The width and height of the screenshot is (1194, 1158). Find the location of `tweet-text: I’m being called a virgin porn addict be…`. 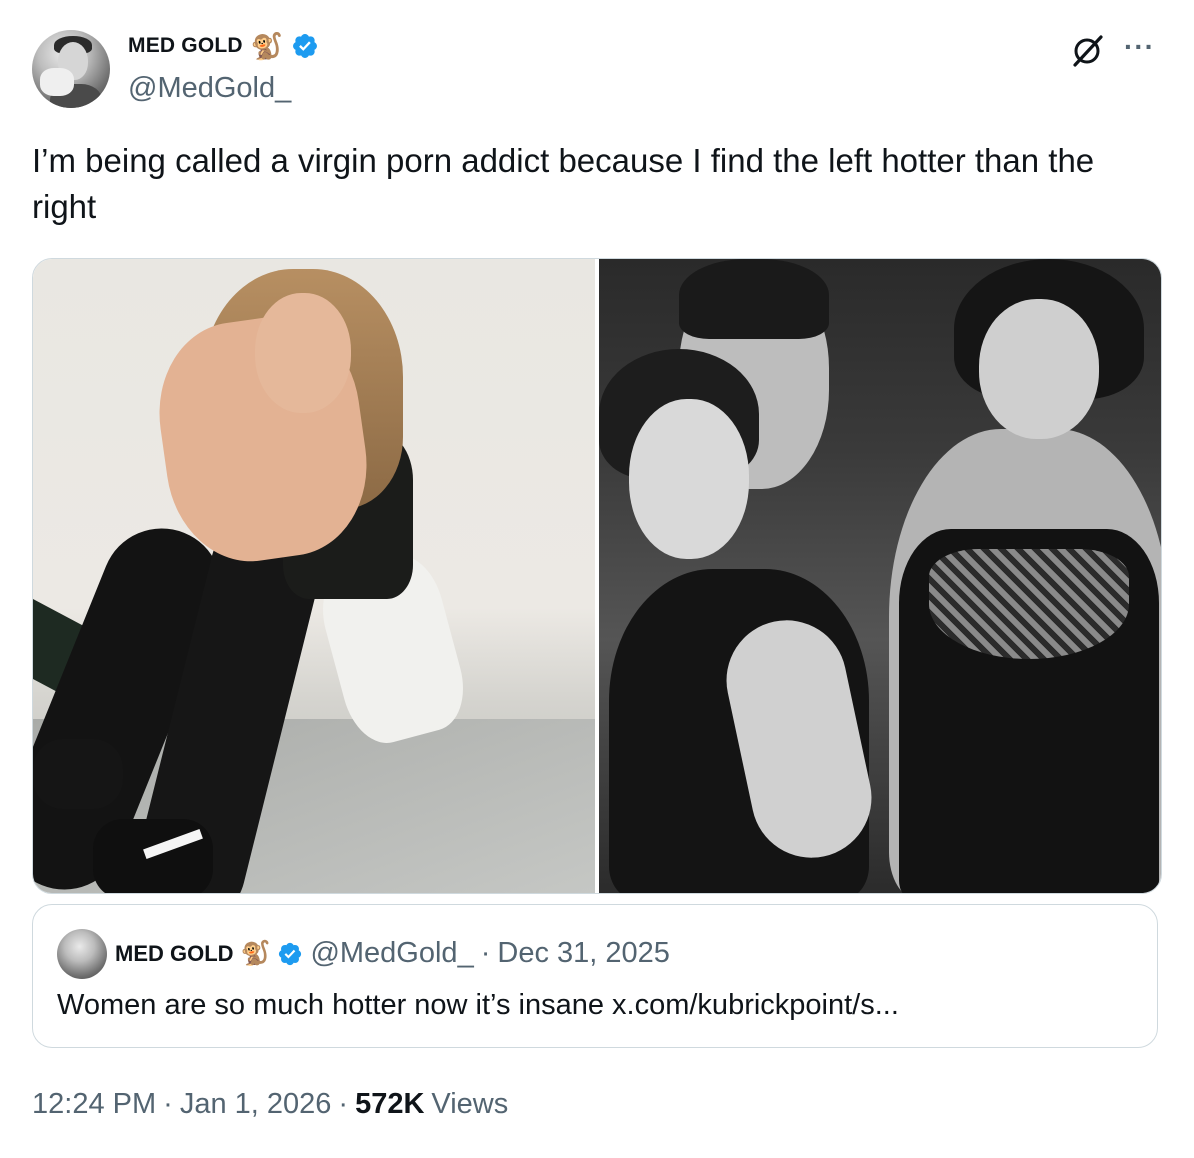

tweet-text: I’m being called a virgin porn addict be… is located at coordinates (563, 183).